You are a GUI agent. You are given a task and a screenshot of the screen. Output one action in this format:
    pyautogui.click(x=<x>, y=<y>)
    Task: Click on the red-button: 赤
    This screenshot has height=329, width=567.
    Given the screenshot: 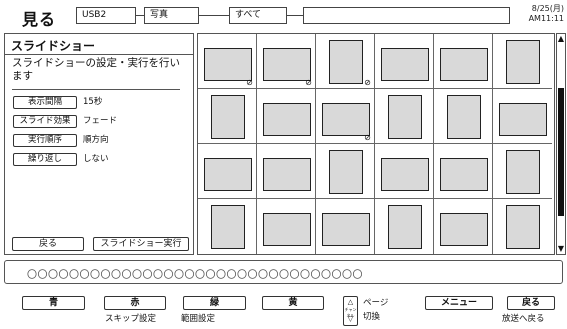 What is the action you would take?
    pyautogui.click(x=135, y=303)
    